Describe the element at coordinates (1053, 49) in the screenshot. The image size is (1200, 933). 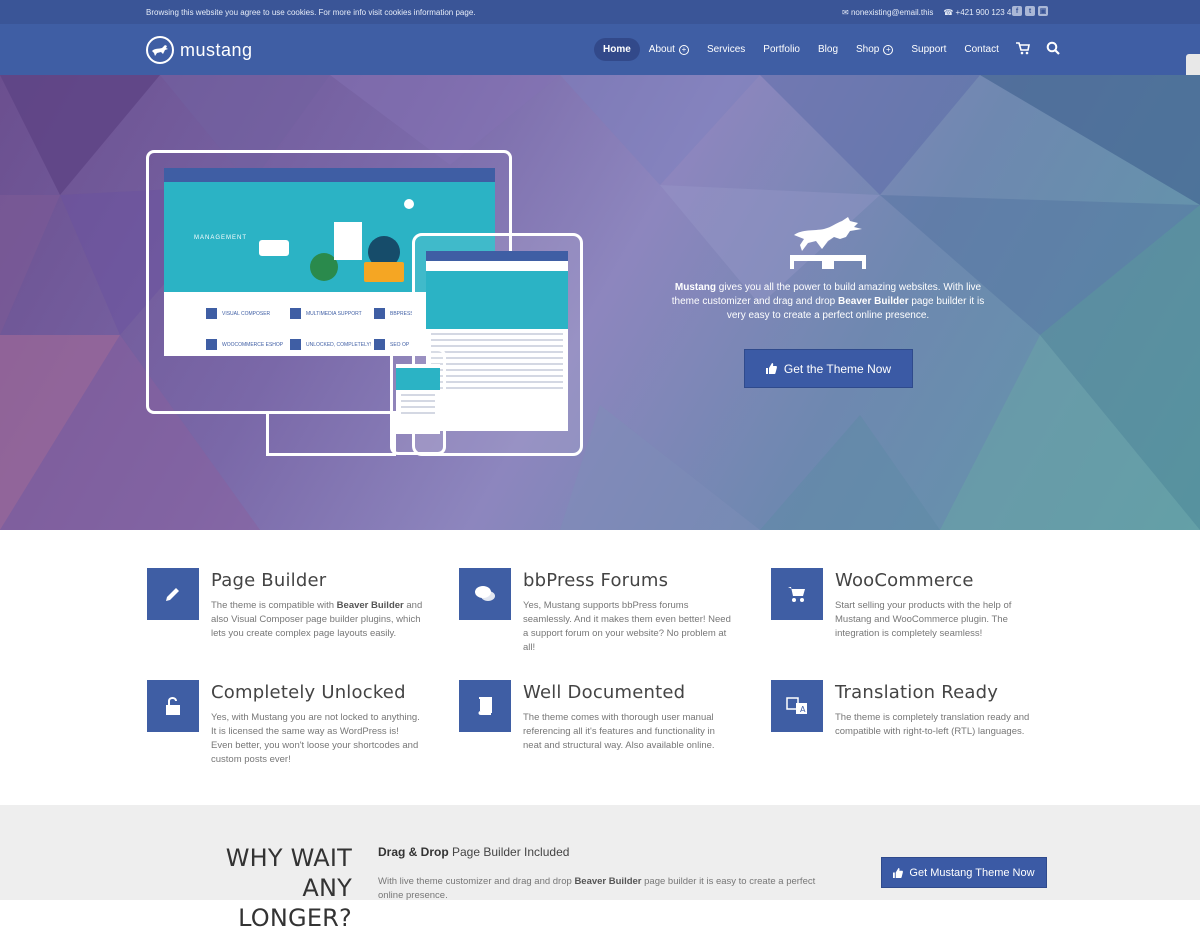
I see `search-icon` at that location.